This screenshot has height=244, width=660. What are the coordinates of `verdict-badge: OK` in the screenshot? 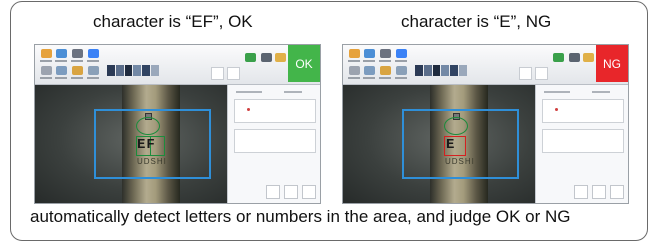 It's located at (304, 63).